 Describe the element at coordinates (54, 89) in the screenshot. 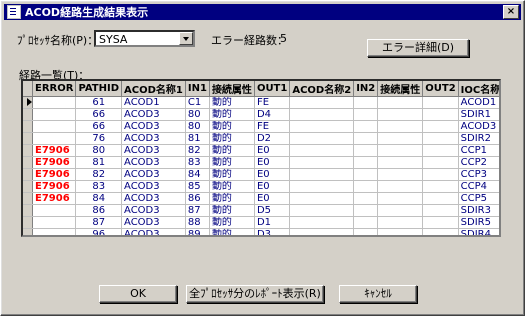

I see `column-header: ERROR` at that location.